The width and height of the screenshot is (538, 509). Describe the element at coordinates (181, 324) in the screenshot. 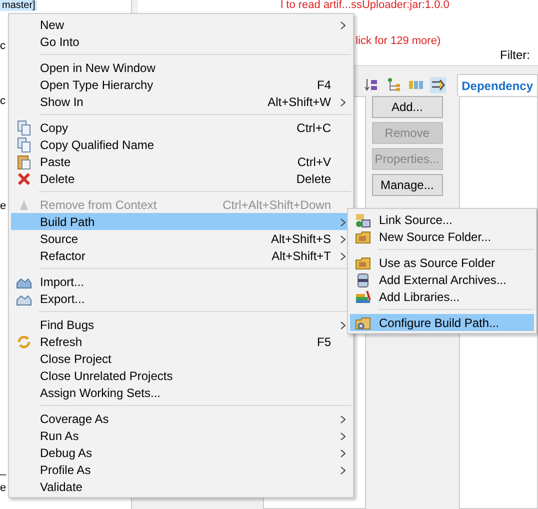

I see `menu-item: Find Bugs` at that location.